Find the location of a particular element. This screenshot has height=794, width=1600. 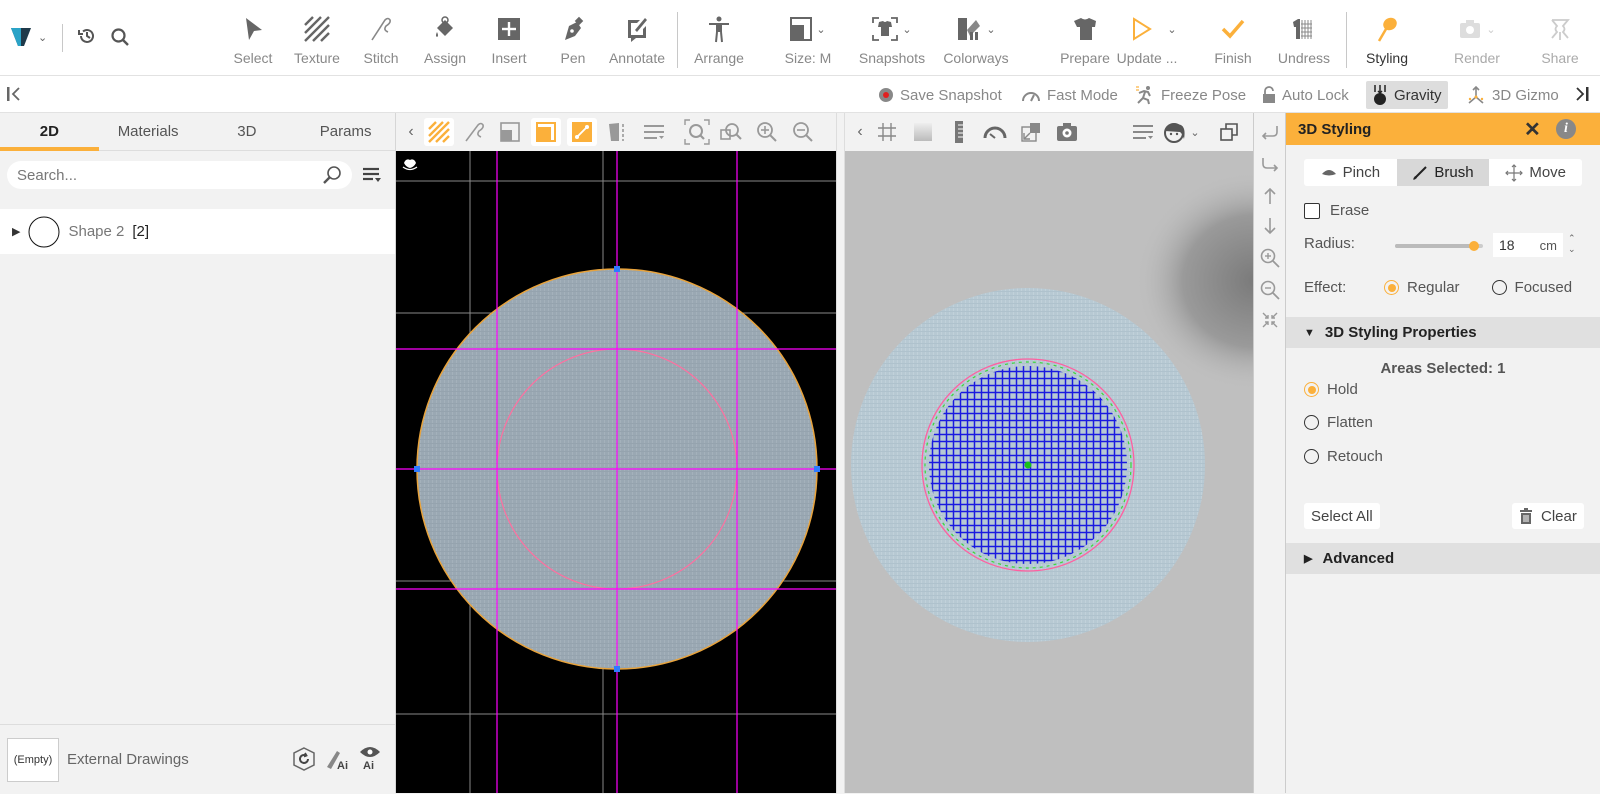

3d-background-toggle is located at coordinates (923, 132).